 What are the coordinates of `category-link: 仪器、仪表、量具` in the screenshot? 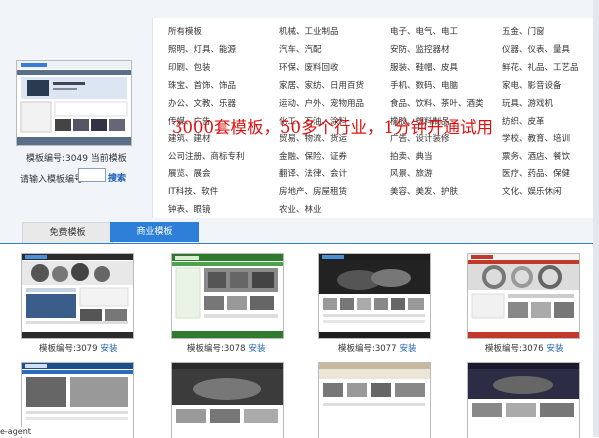 It's located at (536, 49).